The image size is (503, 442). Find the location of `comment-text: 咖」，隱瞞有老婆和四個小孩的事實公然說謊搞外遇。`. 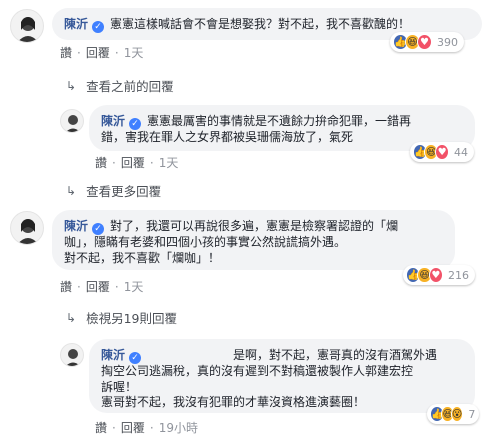

comment-text: 咖」，隱瞞有老婆和四個小孩的事實公然說謊搞外遇。 is located at coordinates (205, 242).